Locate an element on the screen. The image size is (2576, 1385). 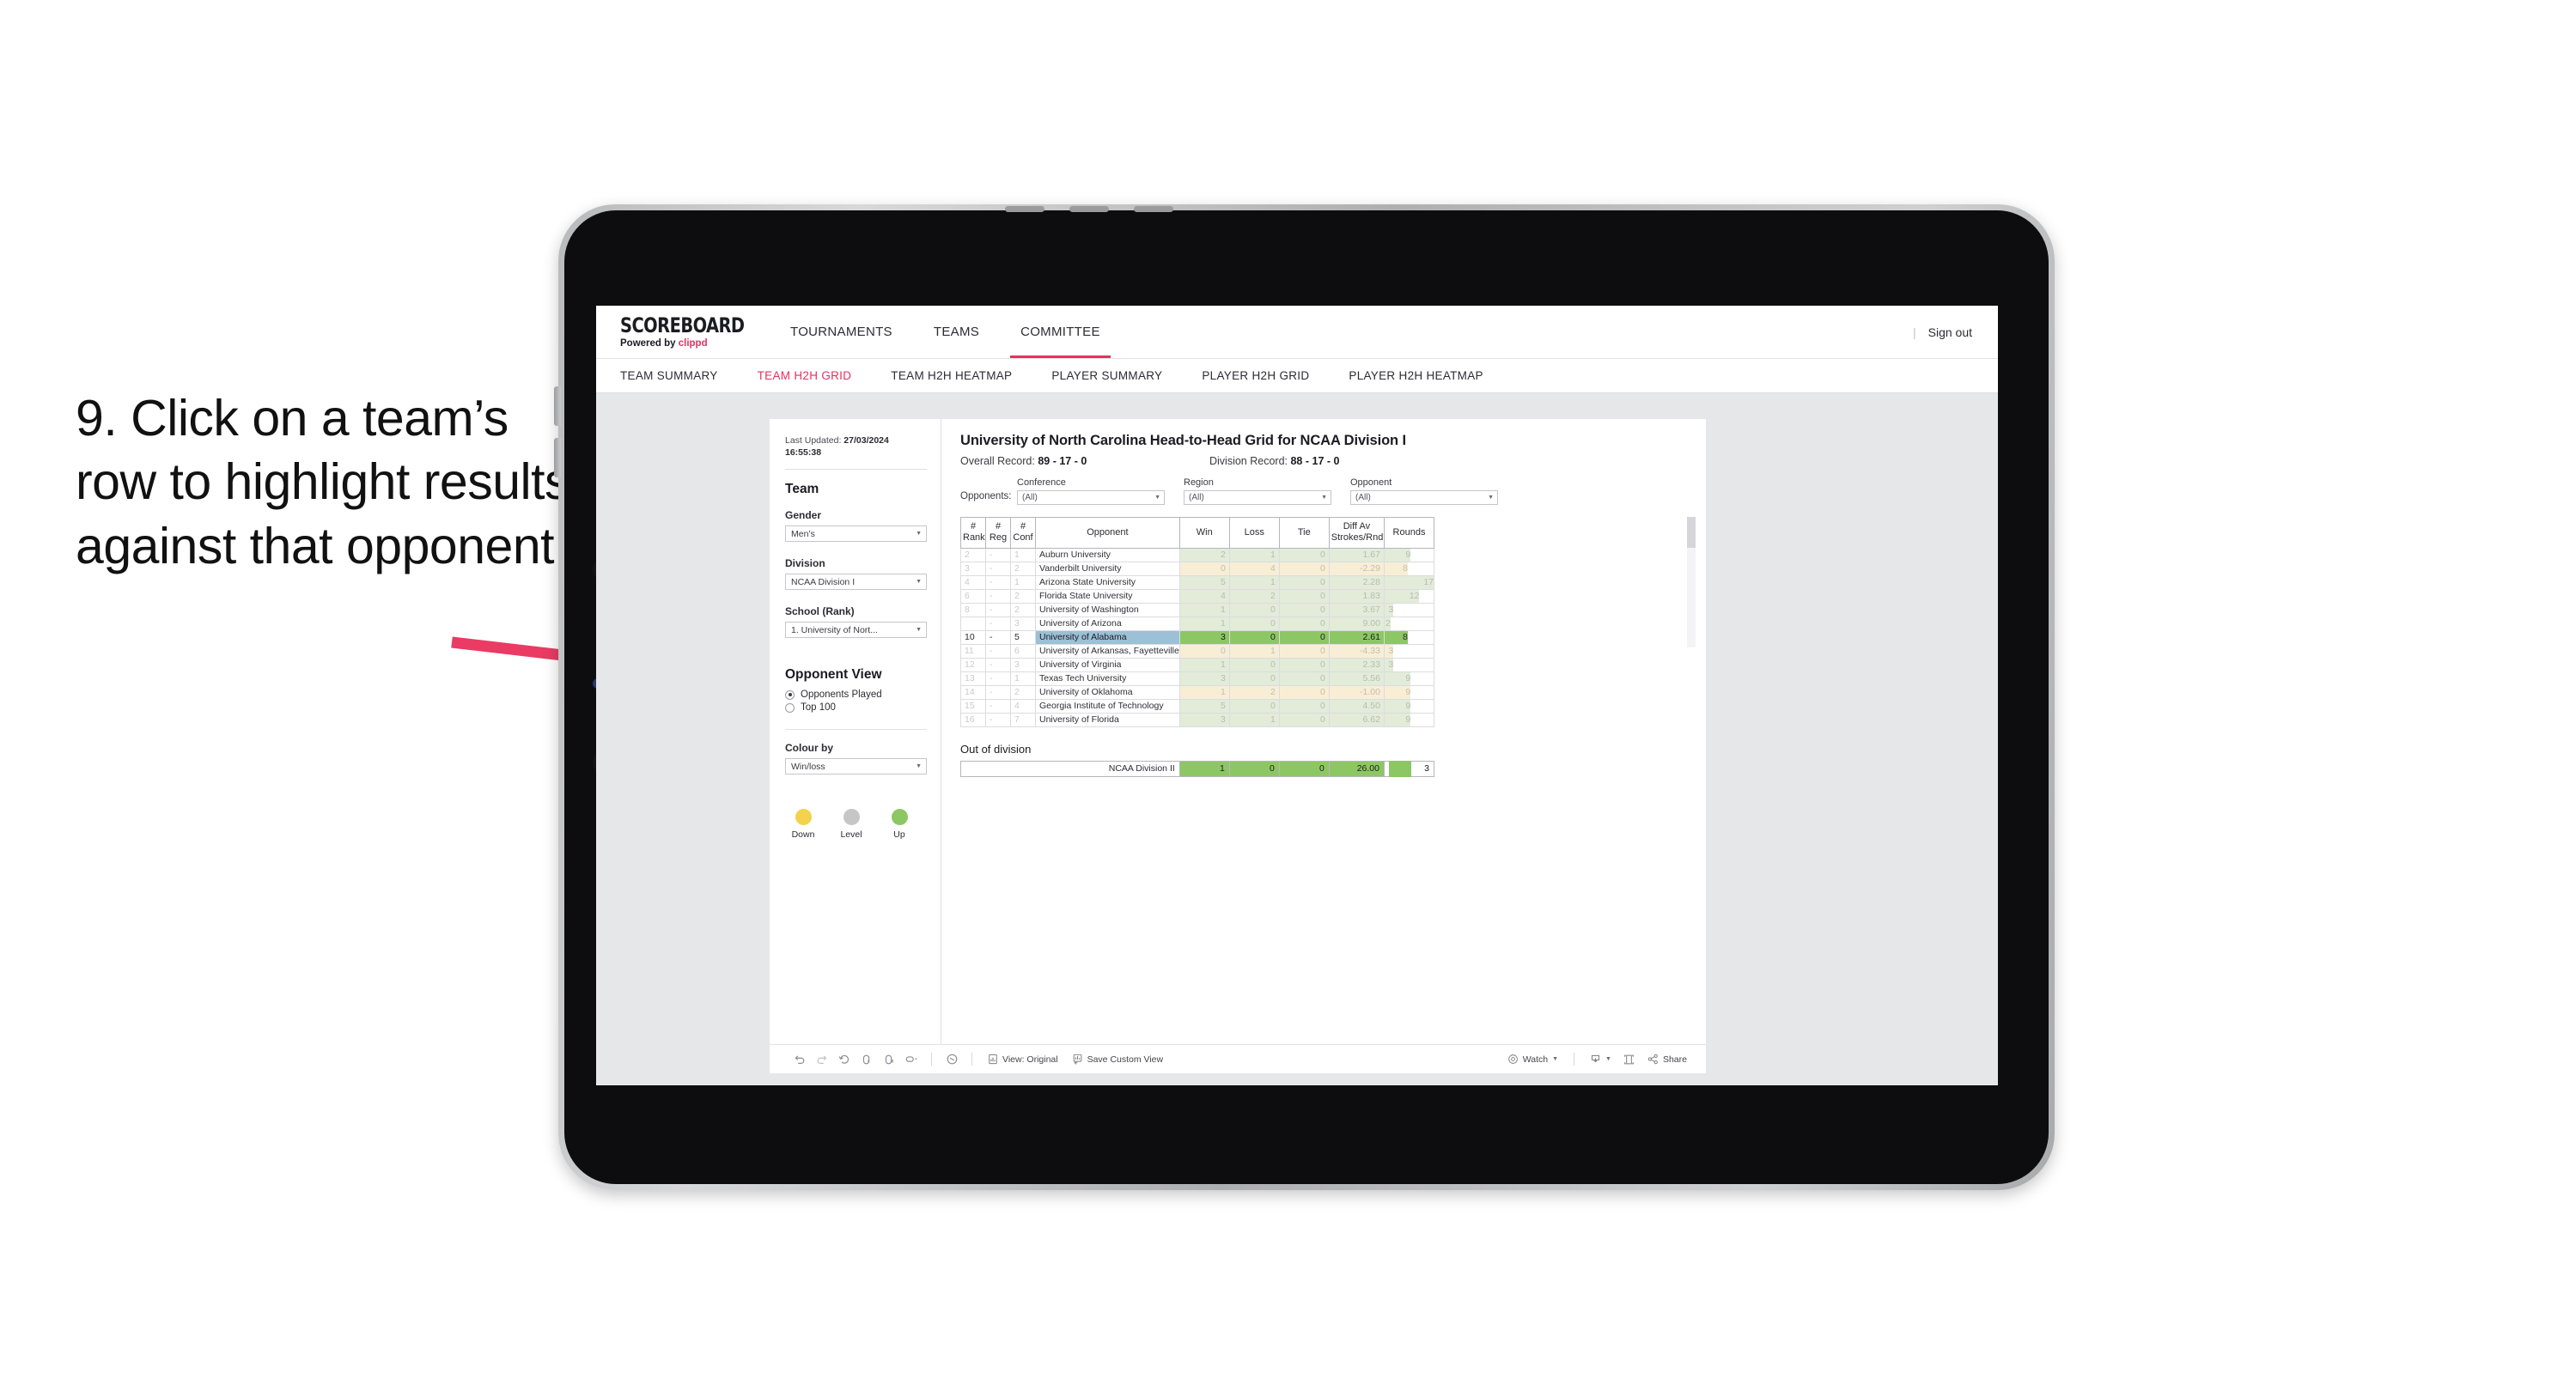
nav-item-tournaments: TOURNAMENTS is located at coordinates (841, 332).